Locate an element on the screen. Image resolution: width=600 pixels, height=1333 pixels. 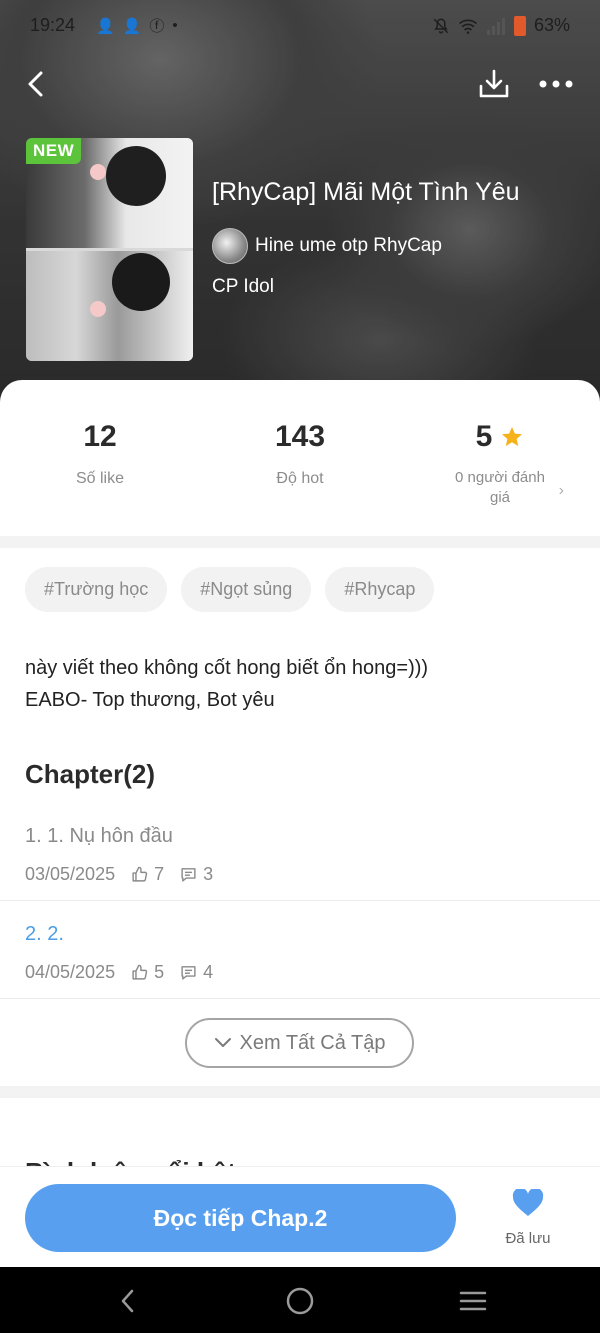
chapter-like-count: 5 is located at coordinates (159, 972).